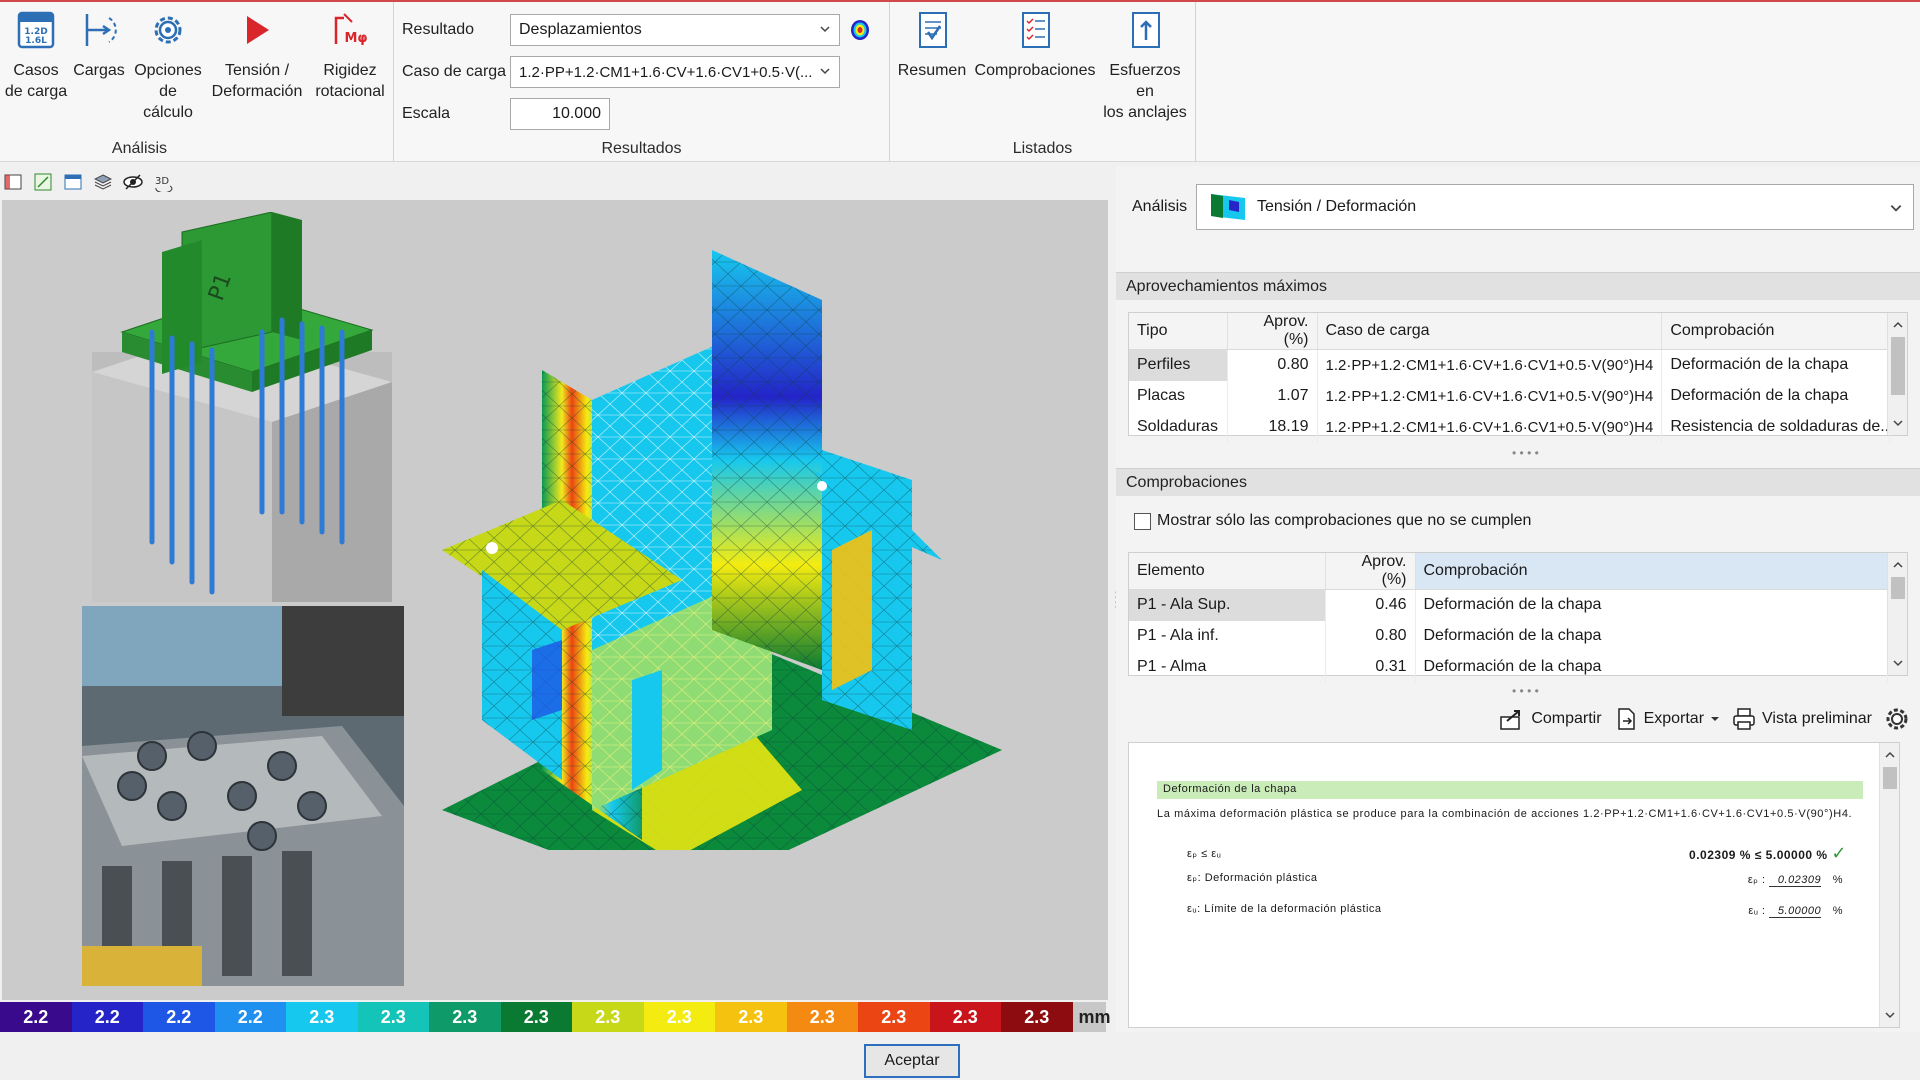 The image size is (1920, 1080). Describe the element at coordinates (1145, 30) in the screenshot. I see `anchor-forces-report-icon` at that location.